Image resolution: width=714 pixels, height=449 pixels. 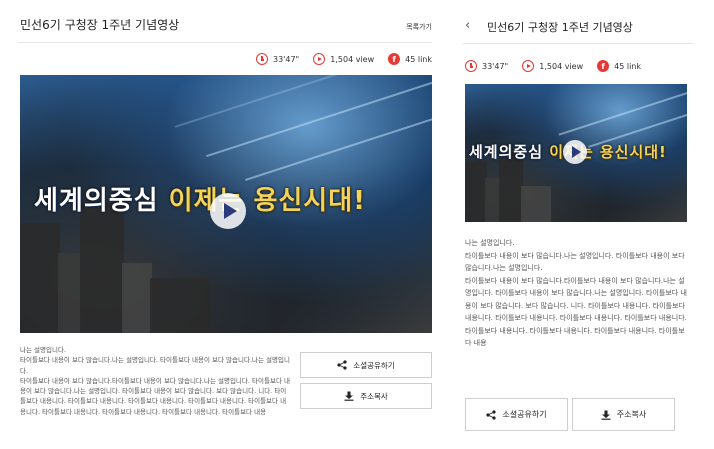 I want to click on video-player: 세계의중심 이제는 용신시대!, so click(x=576, y=153).